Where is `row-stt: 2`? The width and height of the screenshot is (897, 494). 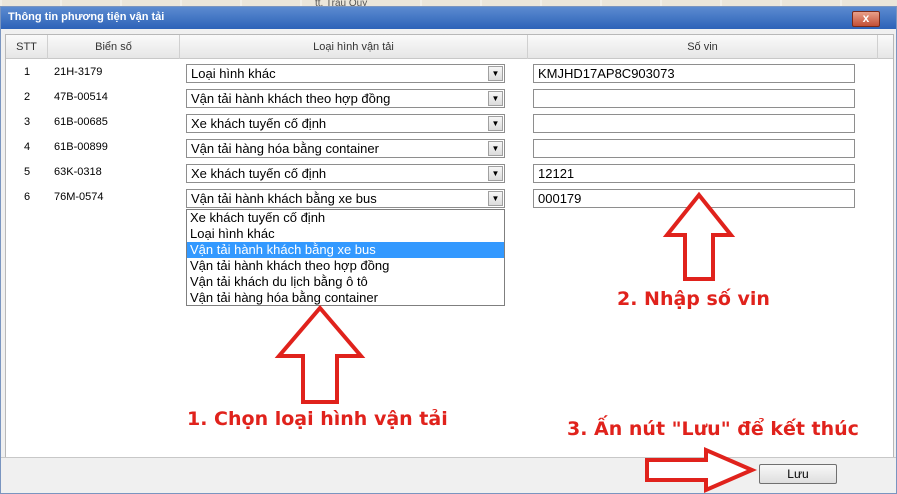
row-stt: 2 is located at coordinates (27, 97).